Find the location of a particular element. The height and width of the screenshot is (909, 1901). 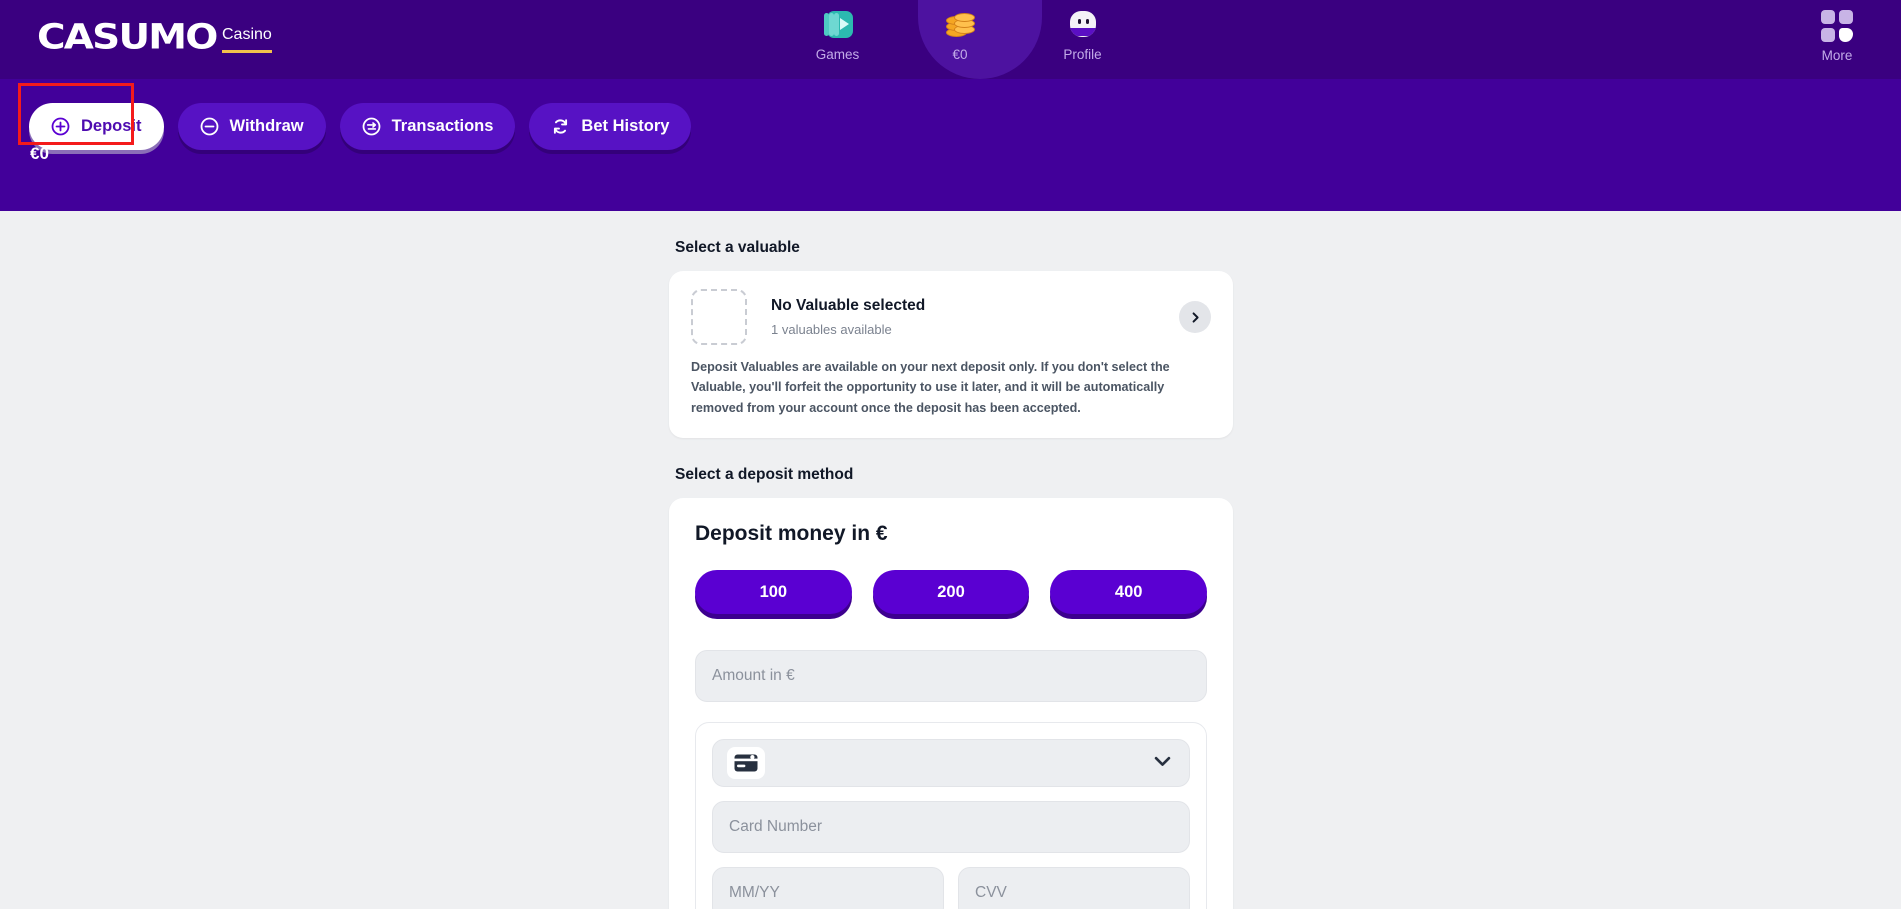

quick-amount-400: 400 is located at coordinates (1129, 592).